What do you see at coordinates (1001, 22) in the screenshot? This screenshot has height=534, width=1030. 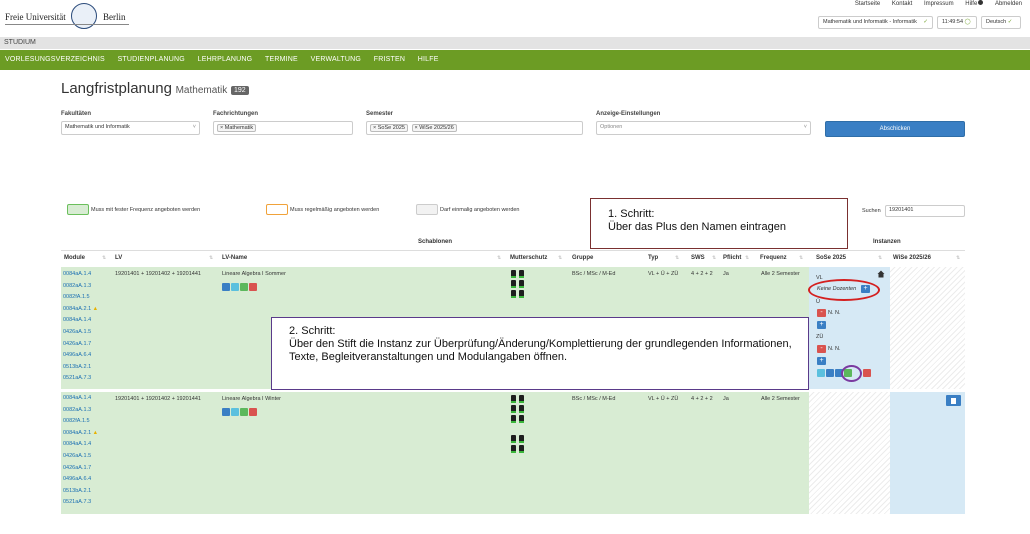 I see `language-select: Deutsch ✓` at bounding box center [1001, 22].